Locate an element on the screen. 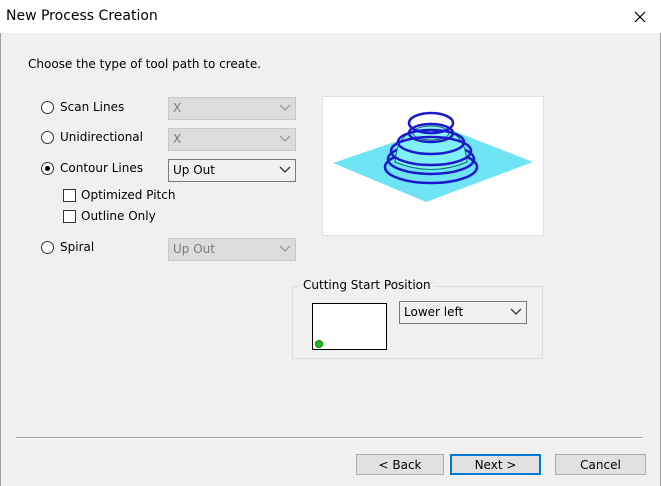  close-button is located at coordinates (639, 16).